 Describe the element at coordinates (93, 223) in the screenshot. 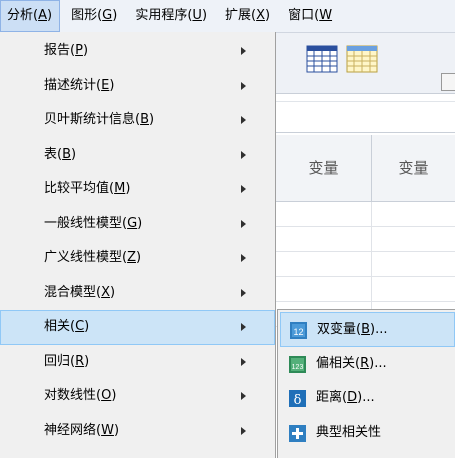

I see `menu-item-label: 一般线性模型(G)` at that location.